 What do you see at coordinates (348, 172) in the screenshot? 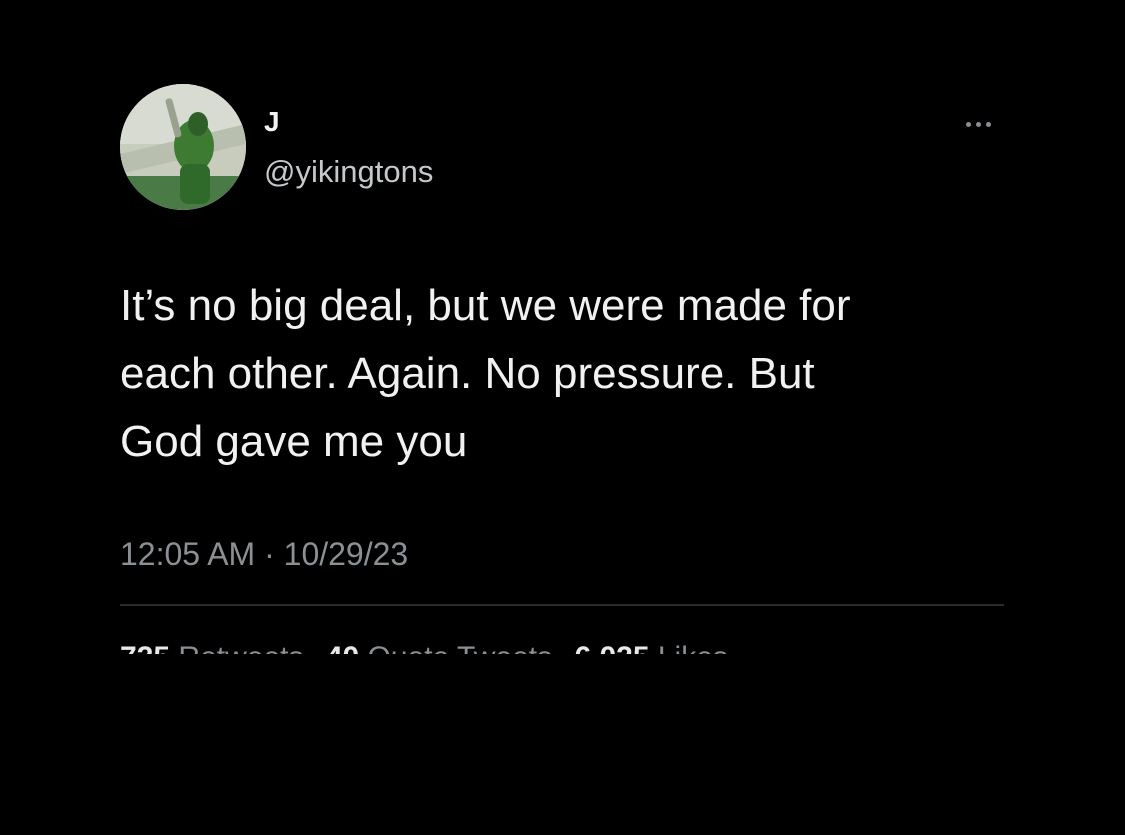
I see `user-handle: @yikingtons` at bounding box center [348, 172].